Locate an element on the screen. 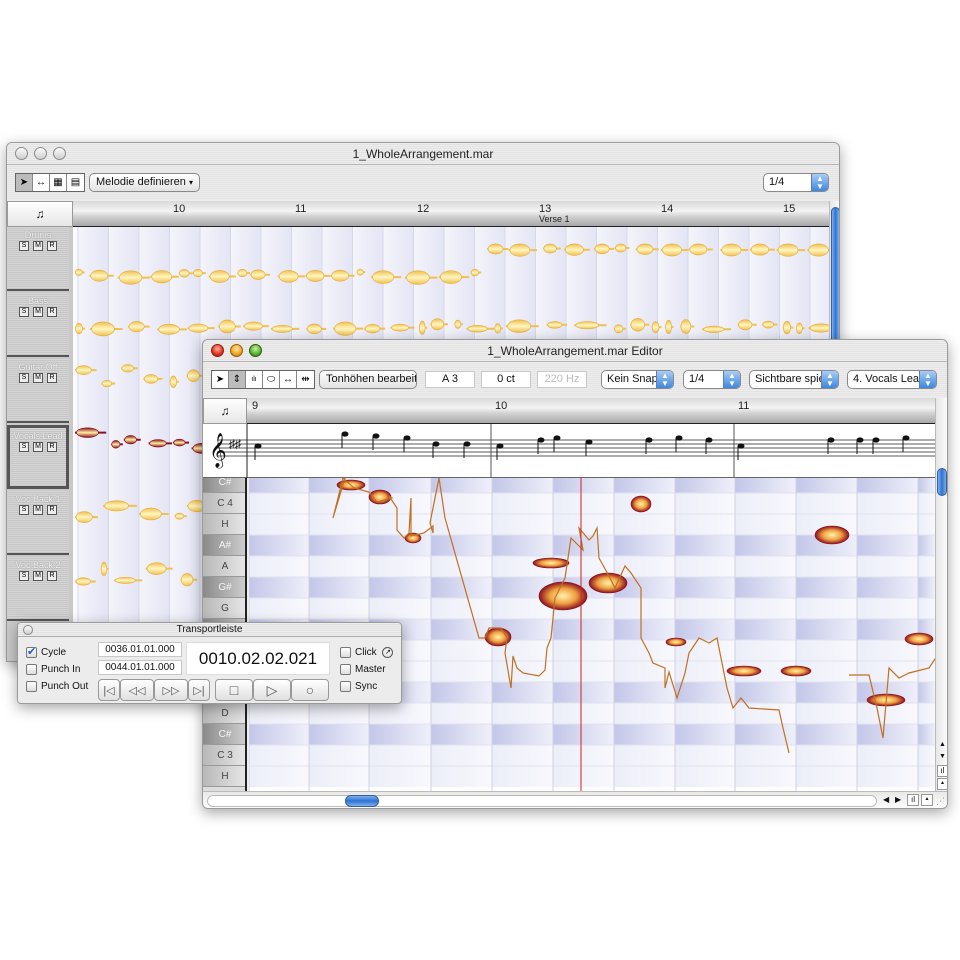 The width and height of the screenshot is (960, 960). rewind-button: ◁◁ is located at coordinates (137, 690).